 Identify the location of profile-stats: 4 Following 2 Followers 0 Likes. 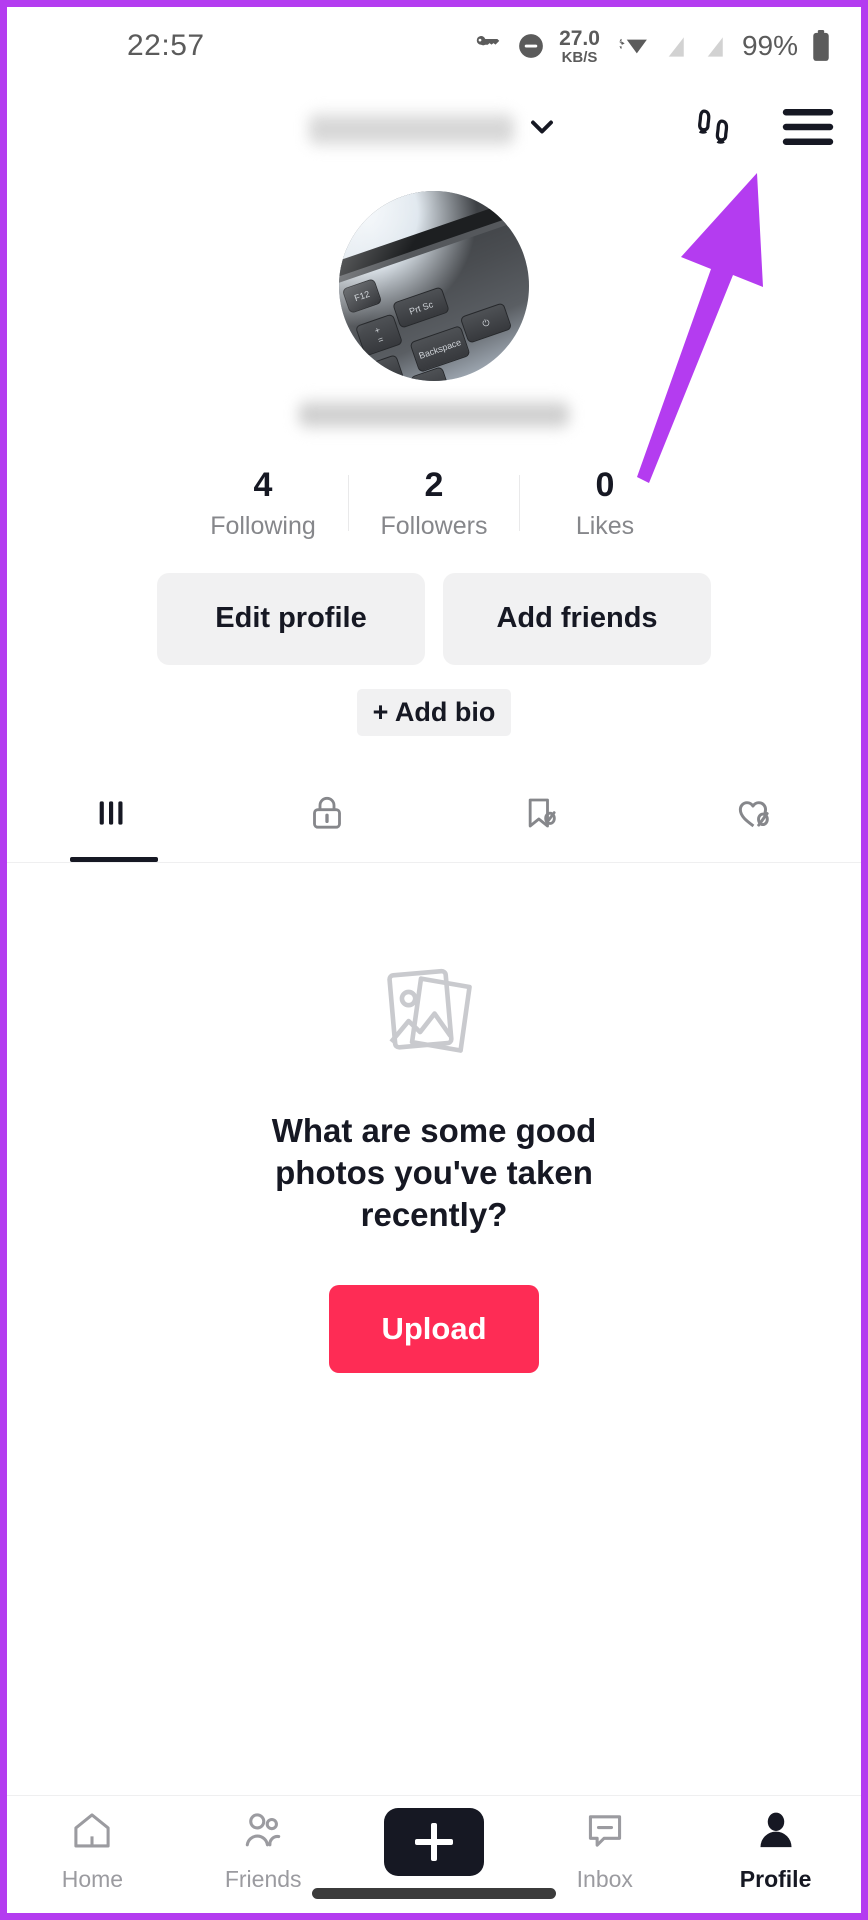
(434, 503).